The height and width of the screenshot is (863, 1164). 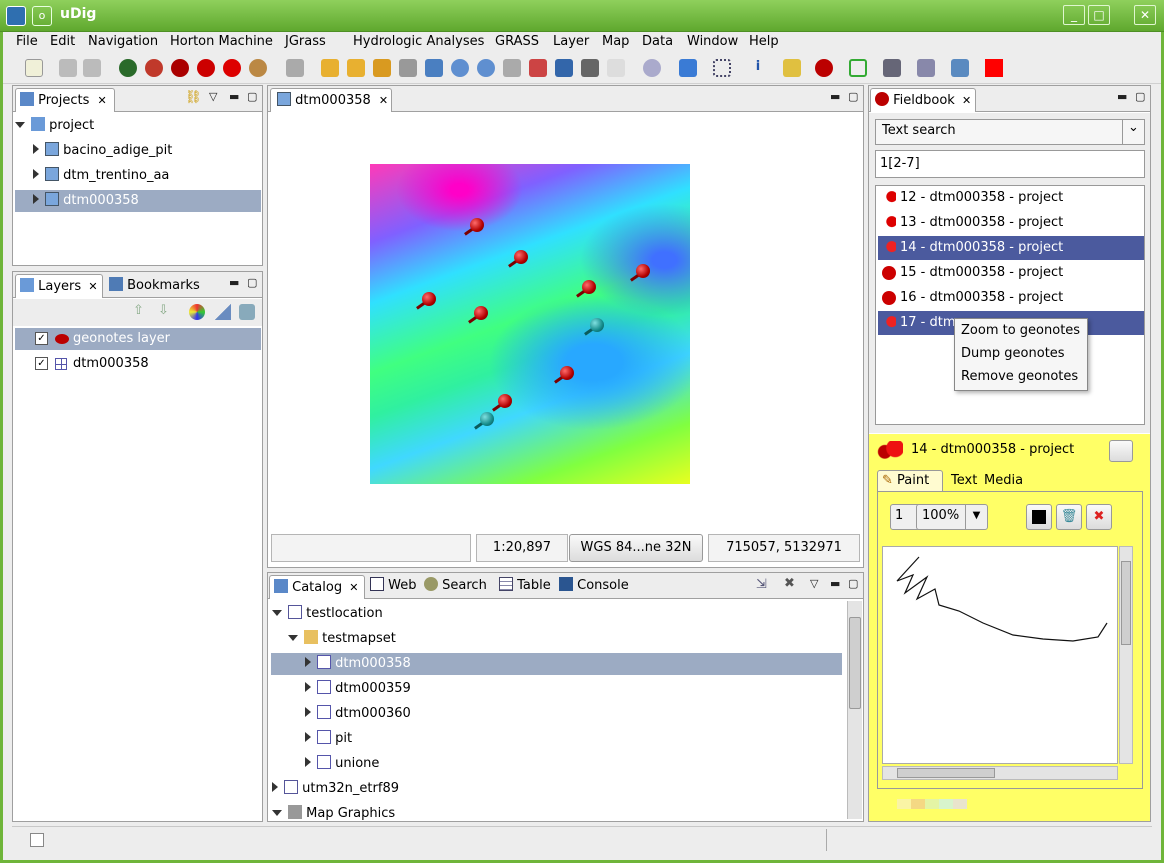 What do you see at coordinates (590, 68) in the screenshot?
I see `arrow-icon` at bounding box center [590, 68].